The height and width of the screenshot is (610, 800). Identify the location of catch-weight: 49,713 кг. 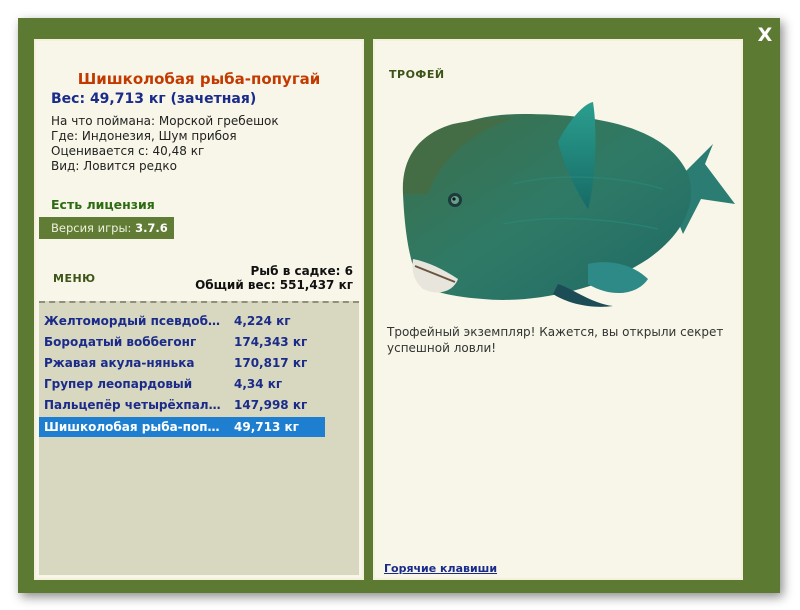
(266, 427).